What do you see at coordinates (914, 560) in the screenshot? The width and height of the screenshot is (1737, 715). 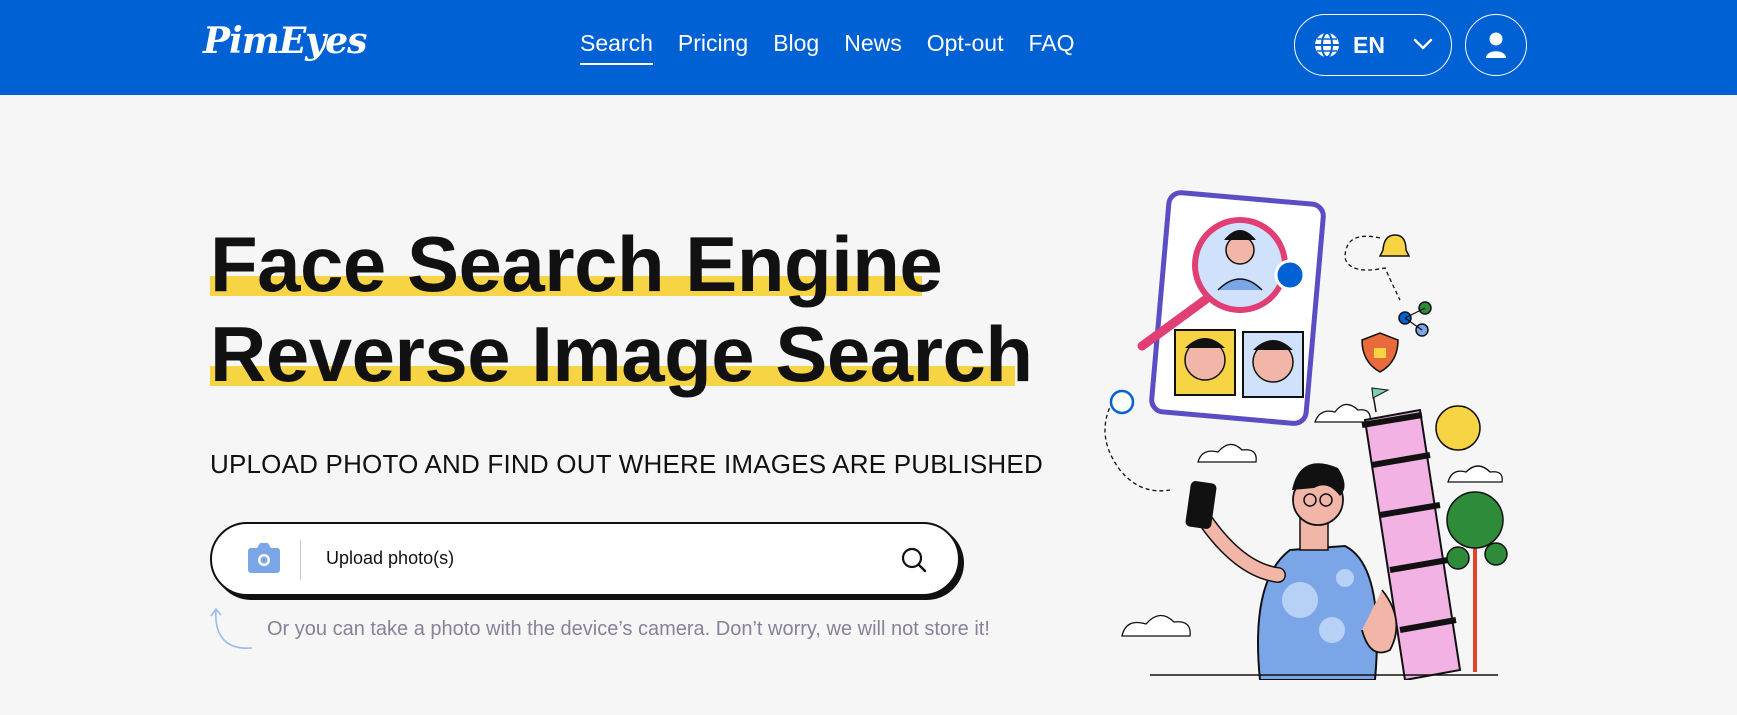 I see `search-icon` at bounding box center [914, 560].